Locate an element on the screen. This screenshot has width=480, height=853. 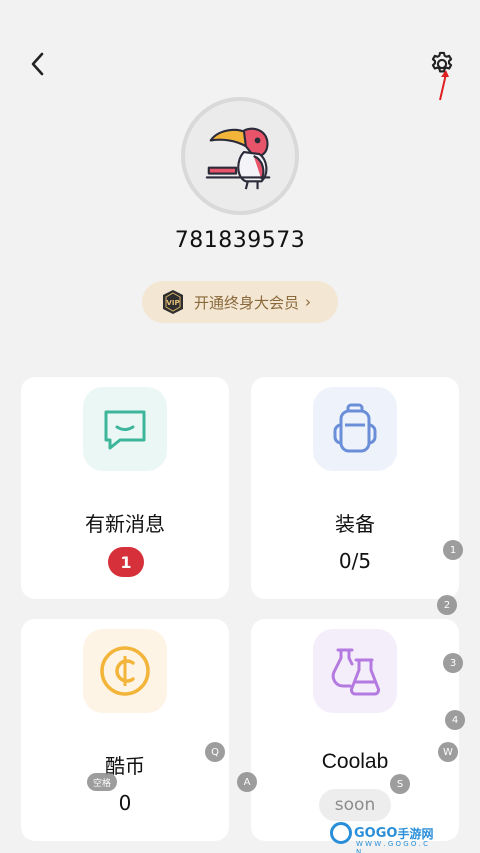
messages-title: 有新消息 is located at coordinates (125, 524).